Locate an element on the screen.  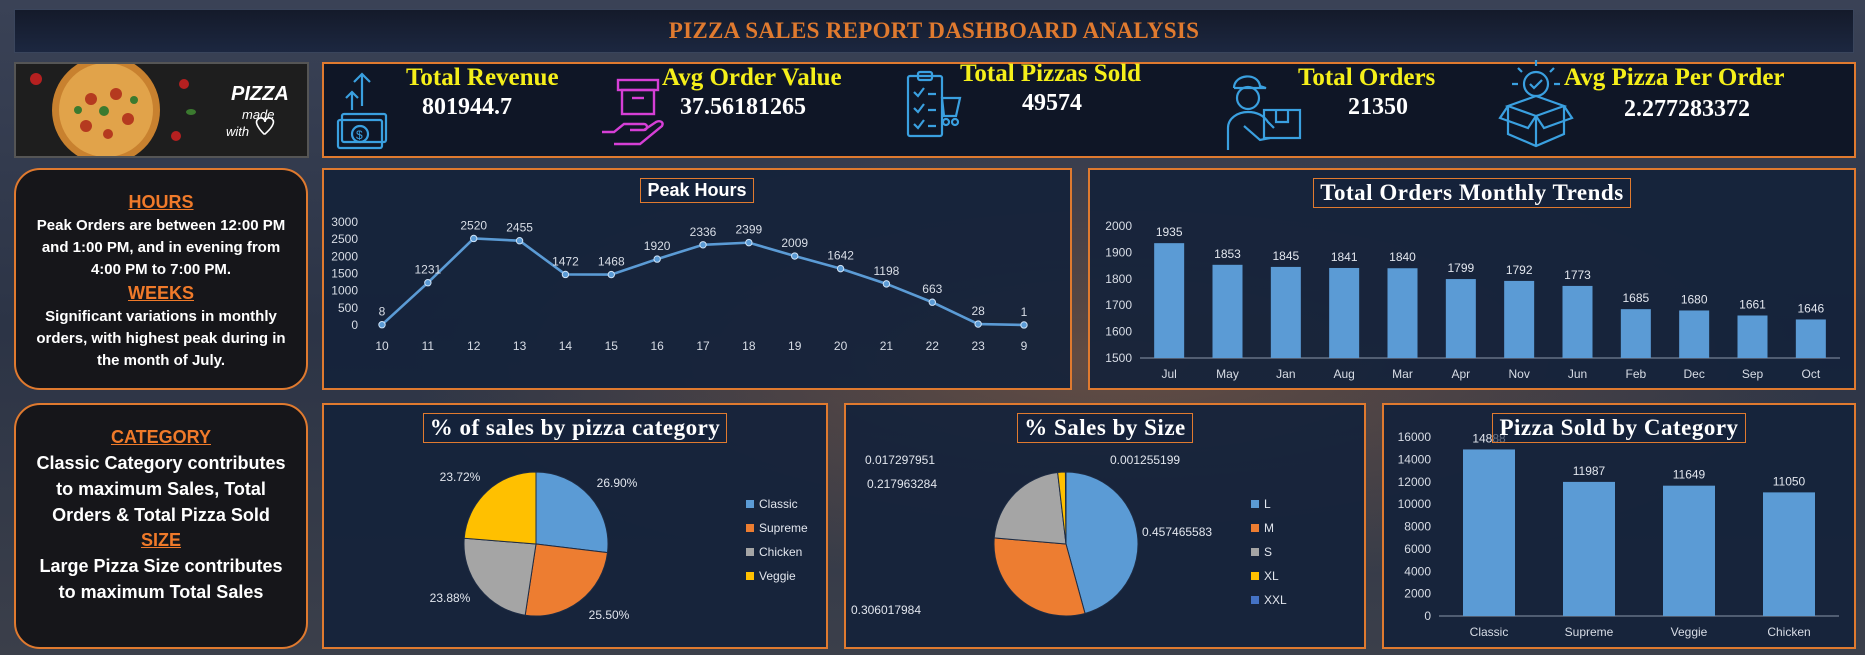
x-tick-label: Dec is located at coordinates (1693, 374).